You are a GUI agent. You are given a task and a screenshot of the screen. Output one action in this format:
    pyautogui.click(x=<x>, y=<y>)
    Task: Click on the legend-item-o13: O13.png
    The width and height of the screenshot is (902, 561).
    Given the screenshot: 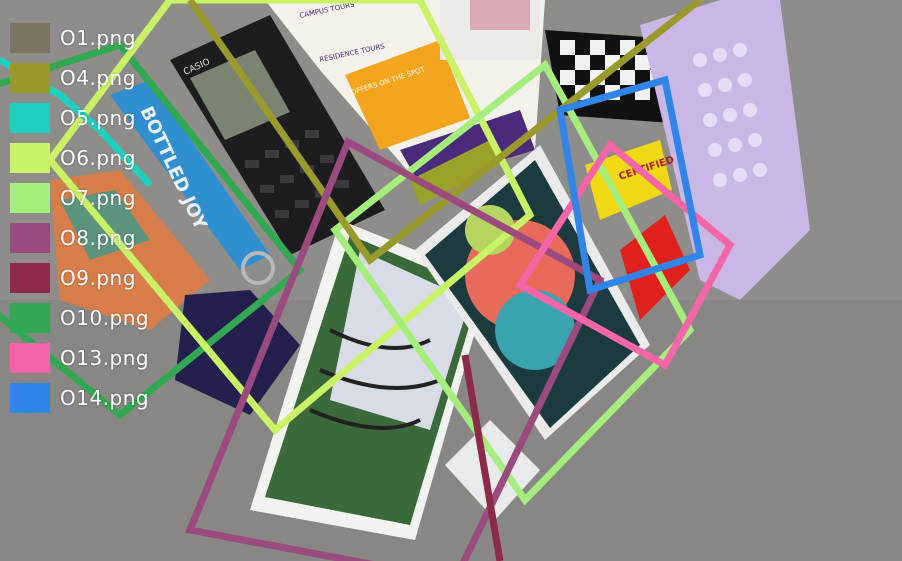 What is the action you would take?
    pyautogui.click(x=79, y=358)
    